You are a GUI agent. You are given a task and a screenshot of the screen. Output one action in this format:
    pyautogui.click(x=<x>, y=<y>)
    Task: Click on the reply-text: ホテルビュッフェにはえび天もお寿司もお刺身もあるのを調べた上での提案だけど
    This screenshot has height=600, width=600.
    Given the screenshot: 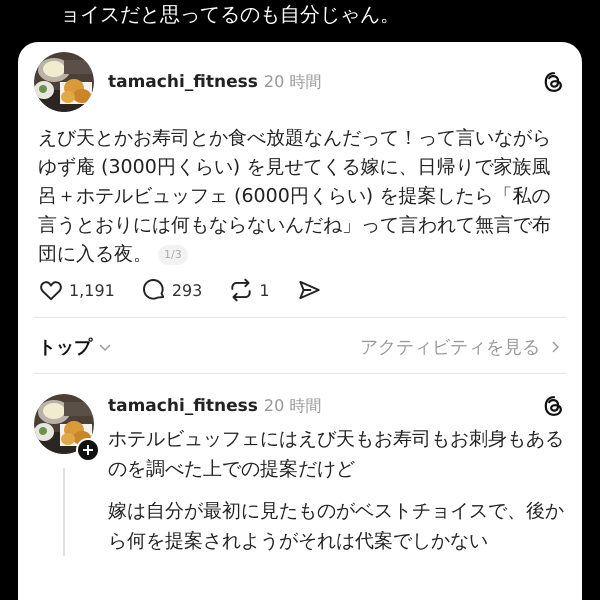 What is the action you would take?
    pyautogui.click(x=336, y=454)
    